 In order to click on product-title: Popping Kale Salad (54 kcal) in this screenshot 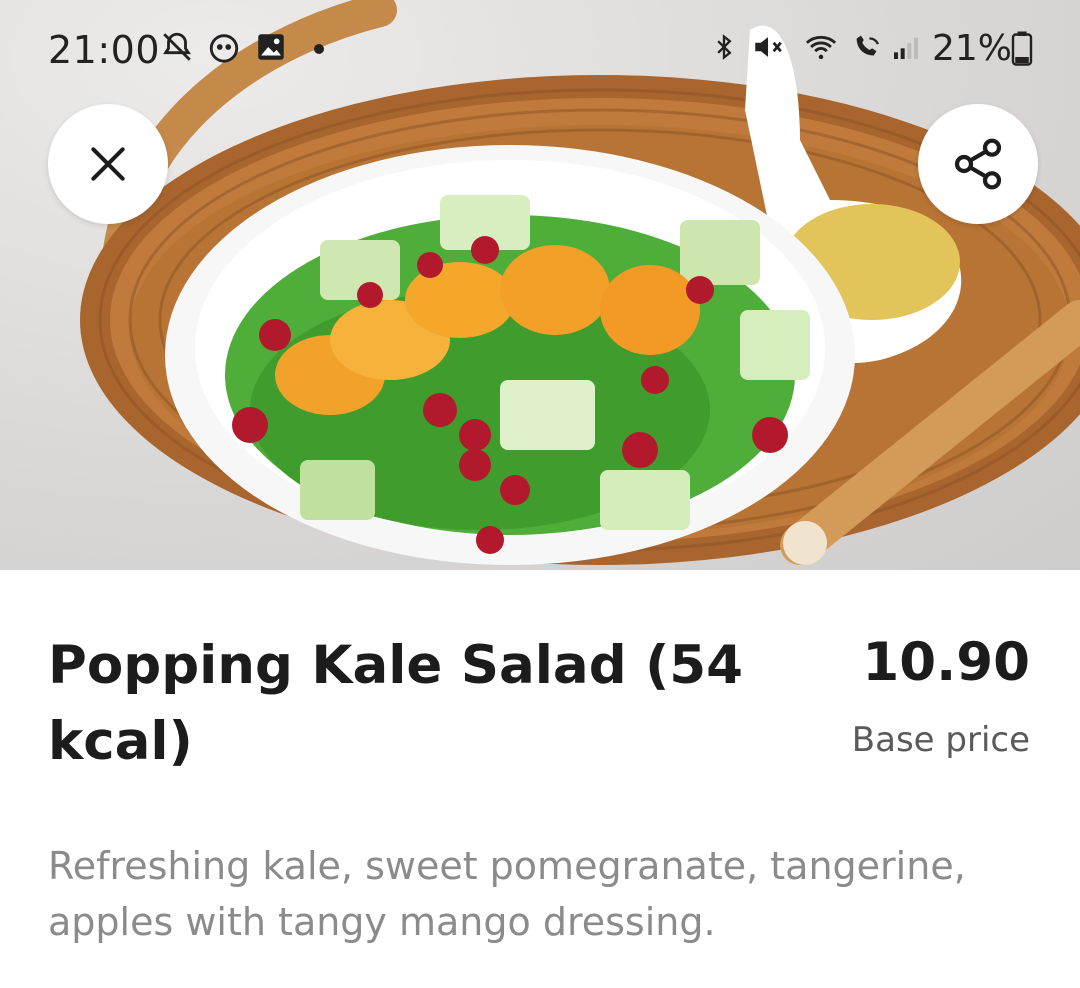, I will do `click(396, 703)`.